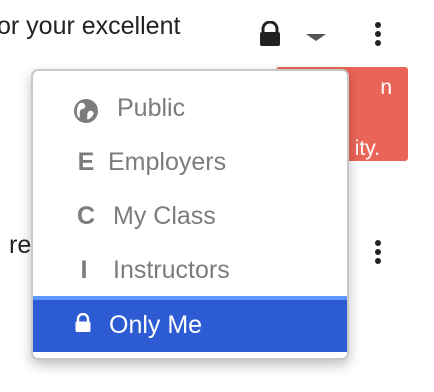  What do you see at coordinates (86, 162) in the screenshot?
I see `employers-letter-icon: E` at bounding box center [86, 162].